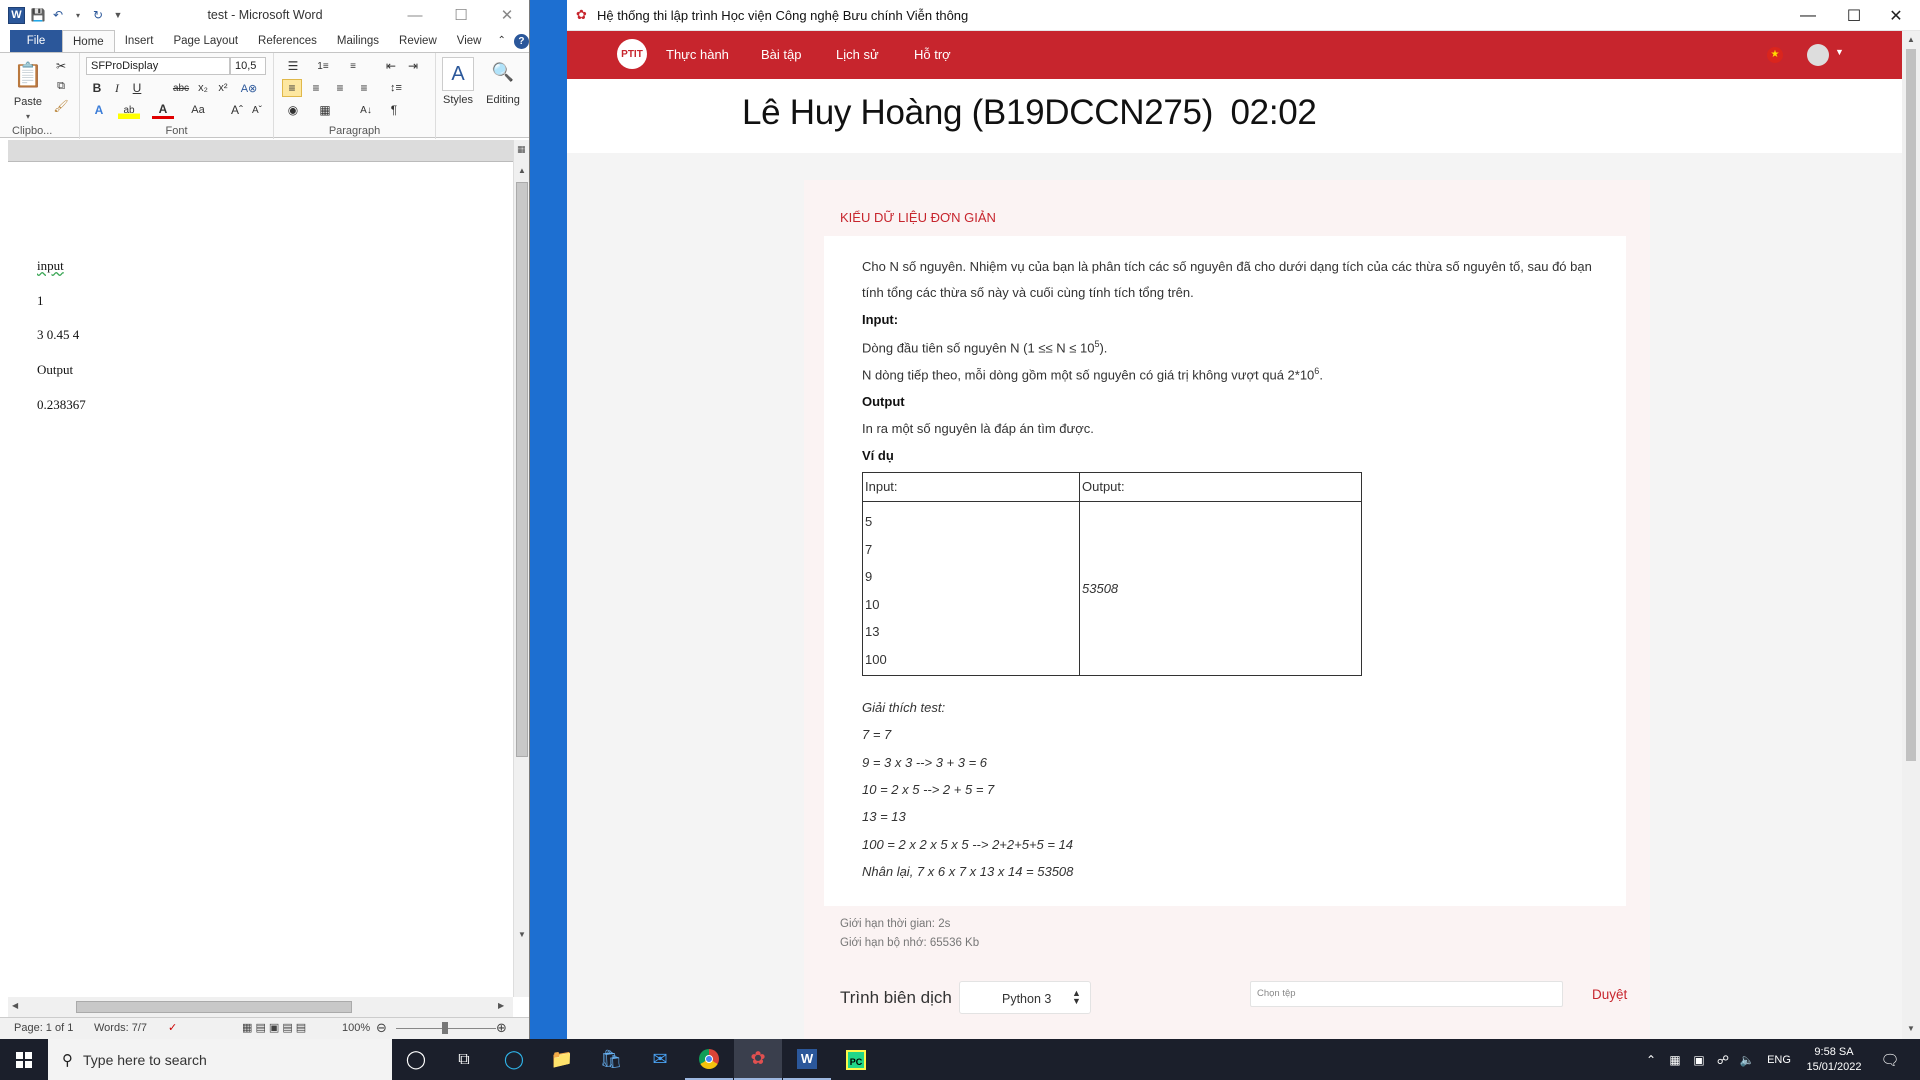  What do you see at coordinates (61, 106) in the screenshot?
I see `format-painter-icon: 🖌` at bounding box center [61, 106].